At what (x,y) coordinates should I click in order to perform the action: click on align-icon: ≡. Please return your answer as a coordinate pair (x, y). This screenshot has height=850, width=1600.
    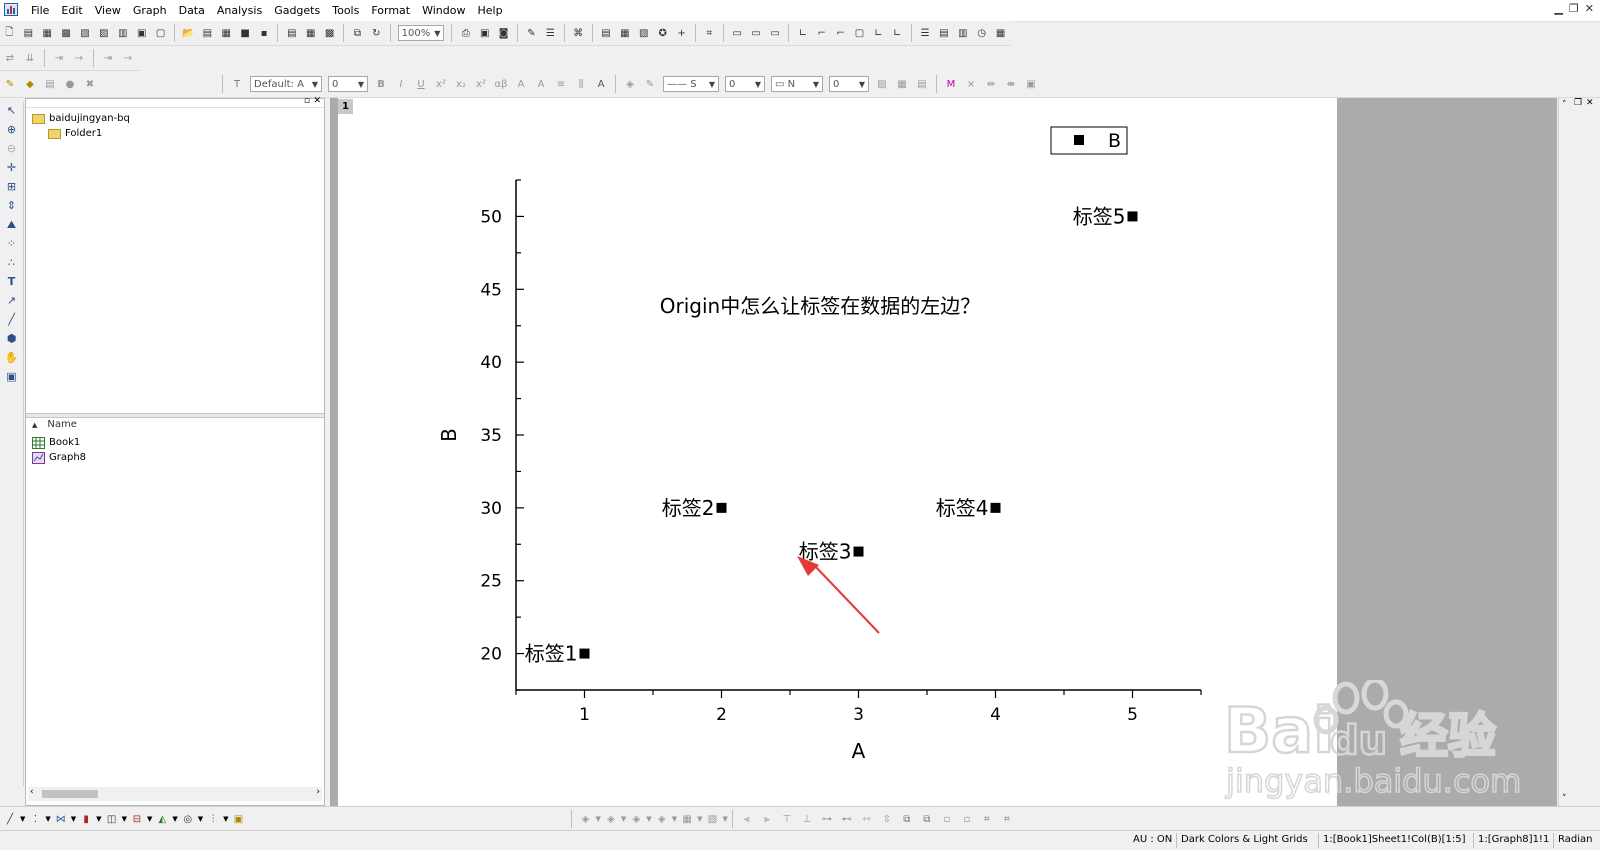
    Looking at the image, I should click on (561, 84).